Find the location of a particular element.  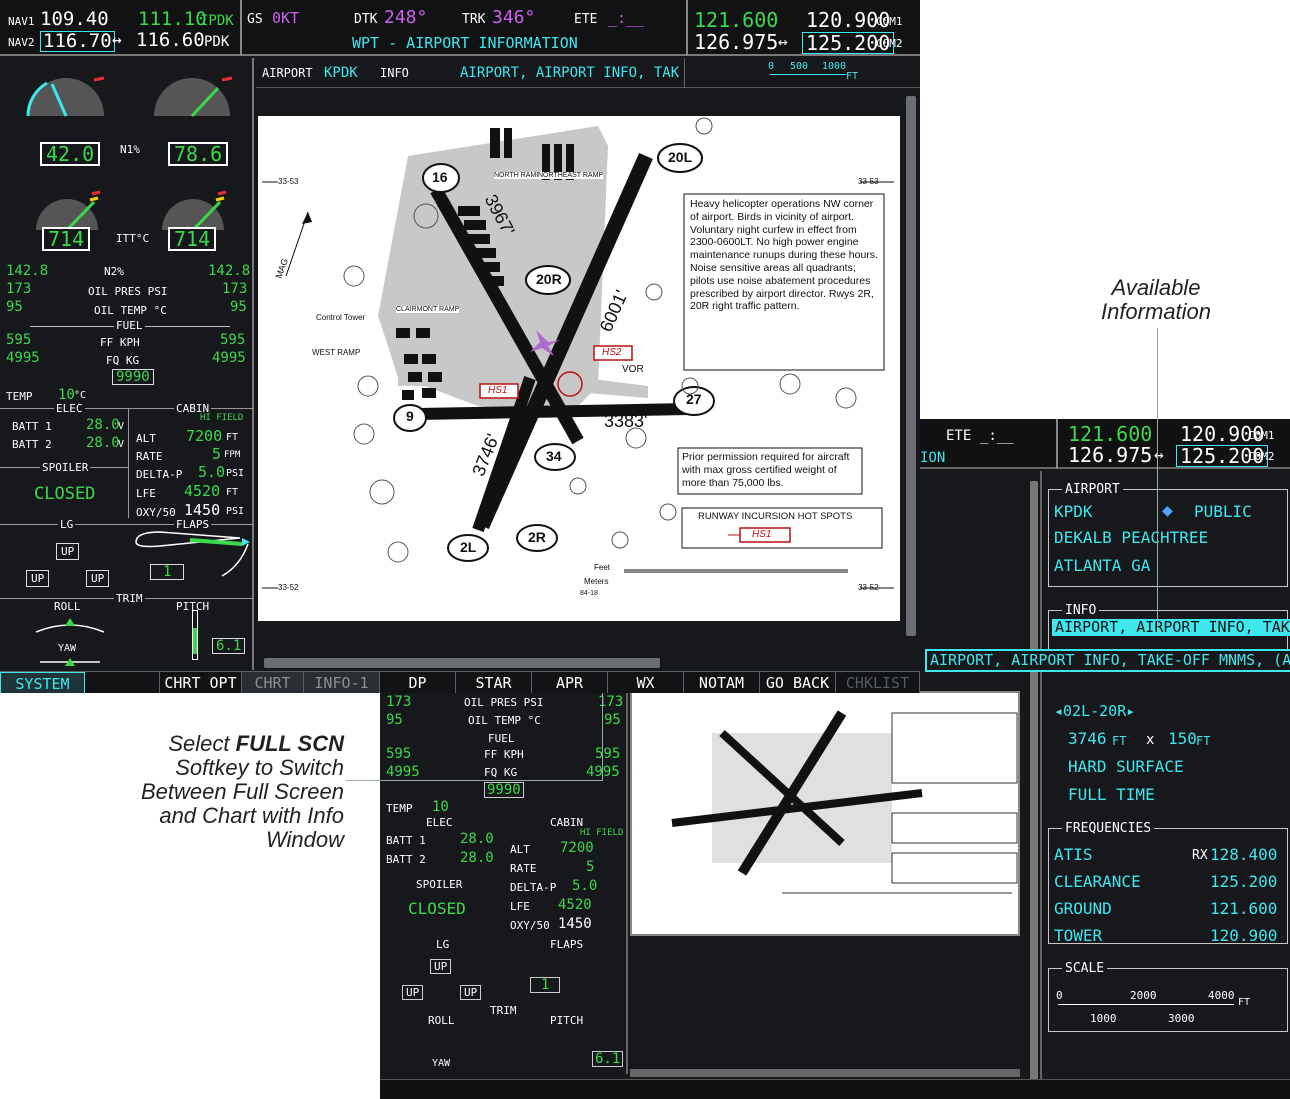

info-airport-name: DEKALB PEACHTREE is located at coordinates (1131, 537).